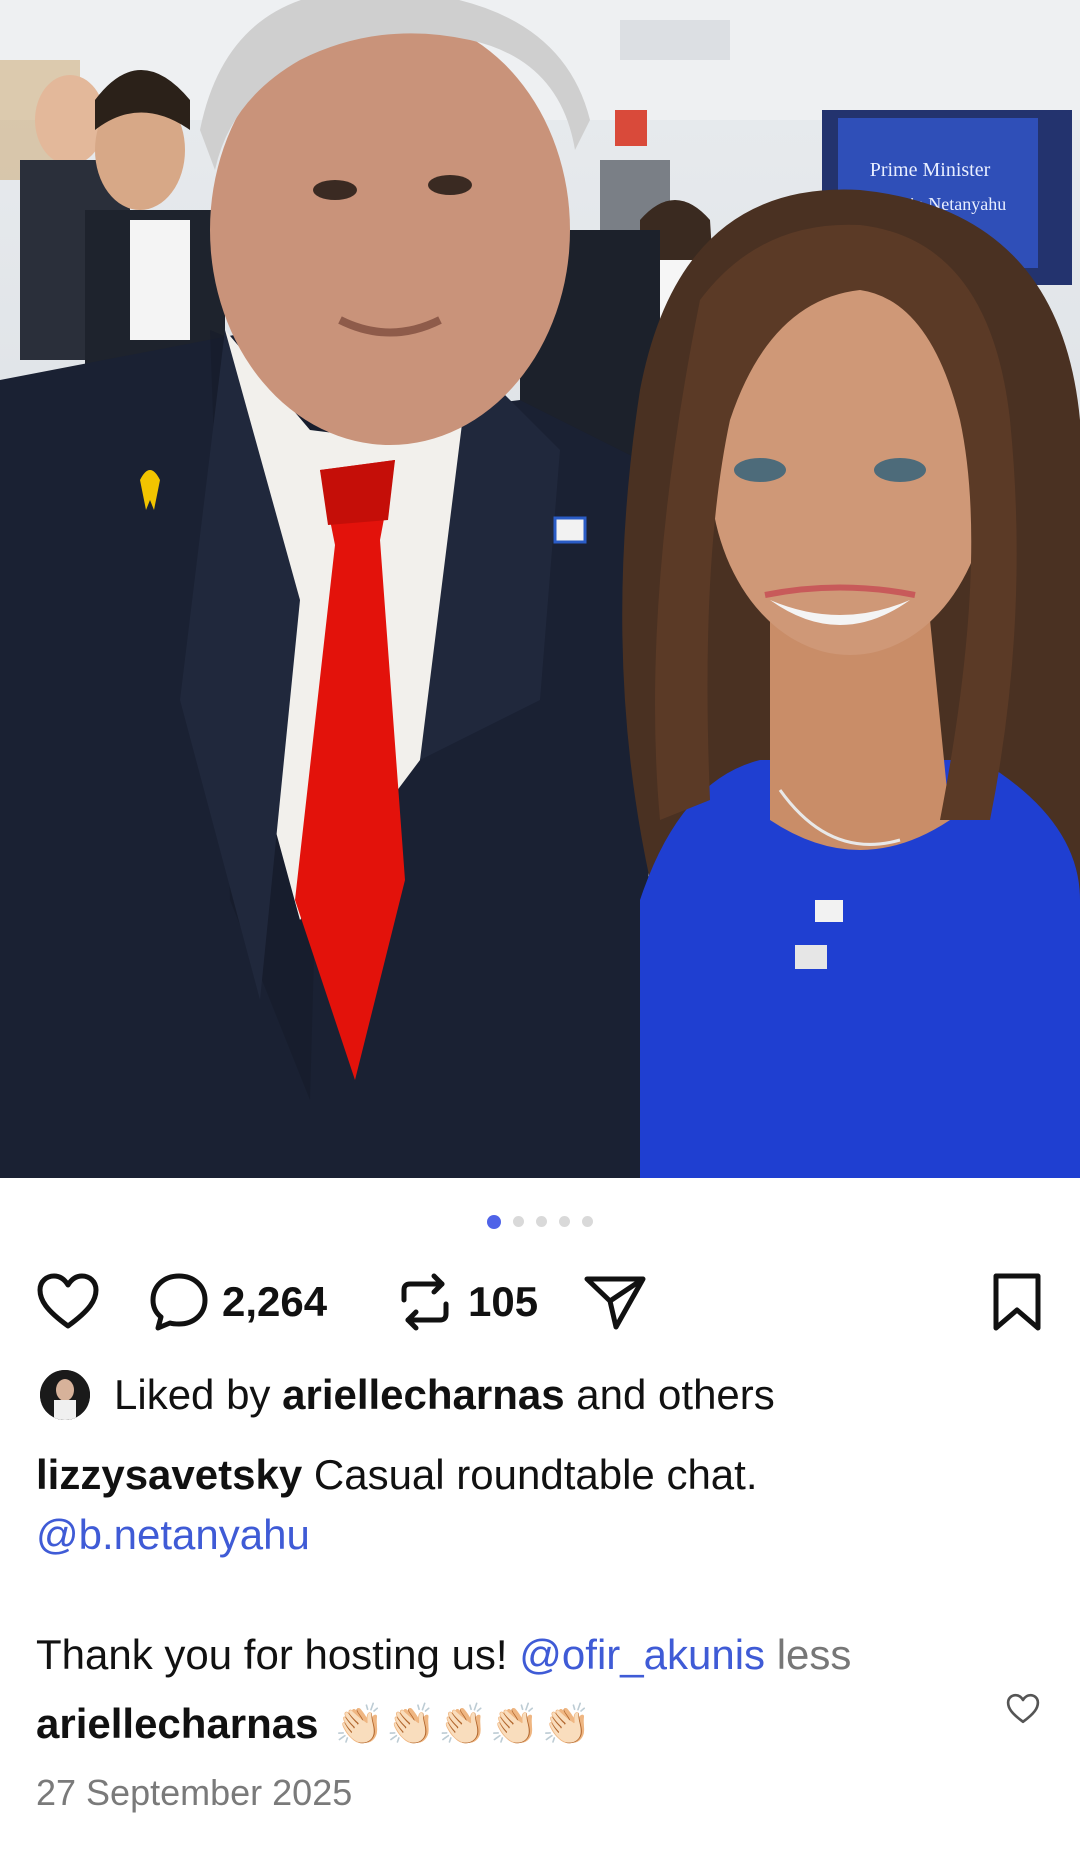  What do you see at coordinates (540, 1302) in the screenshot?
I see `action-bar: 2,264 105` at bounding box center [540, 1302].